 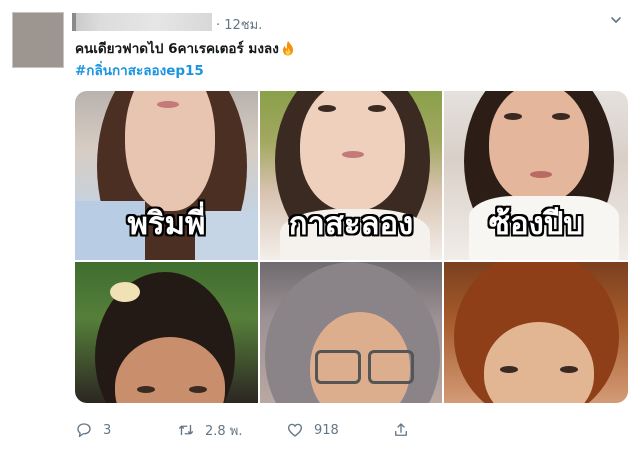 I want to click on fire-emoji-icon, so click(x=287, y=48).